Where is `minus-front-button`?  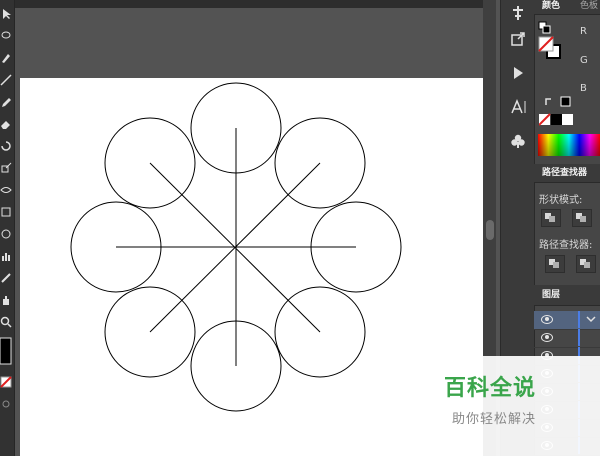
minus-front-button is located at coordinates (582, 218).